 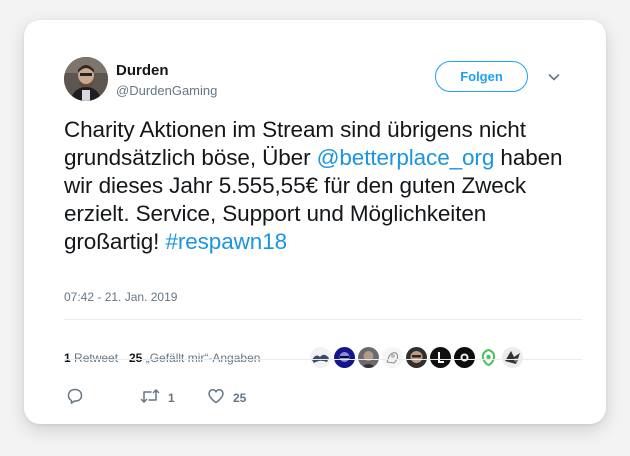 I want to click on tweet-actions: 1 25, so click(x=214, y=399).